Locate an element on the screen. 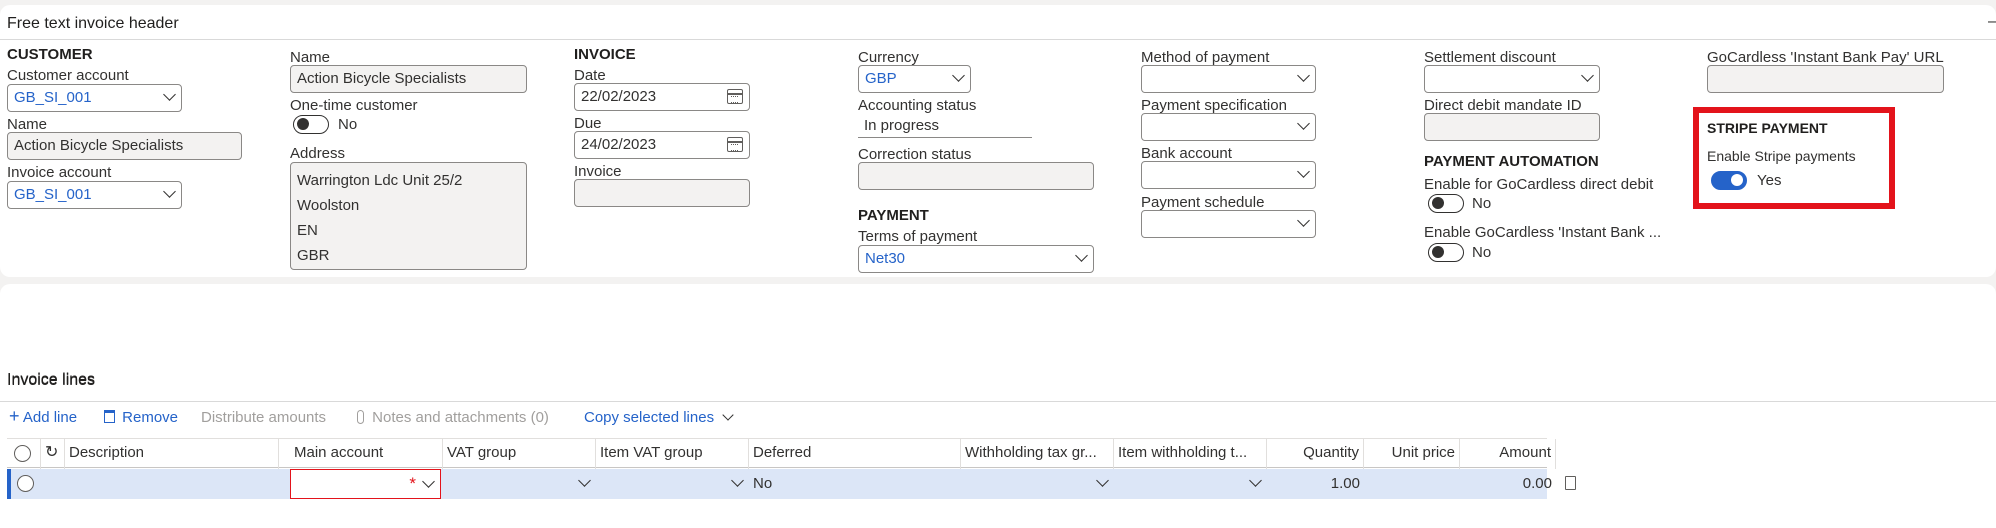 The height and width of the screenshot is (528, 1996). row-select-radio is located at coordinates (25, 483).